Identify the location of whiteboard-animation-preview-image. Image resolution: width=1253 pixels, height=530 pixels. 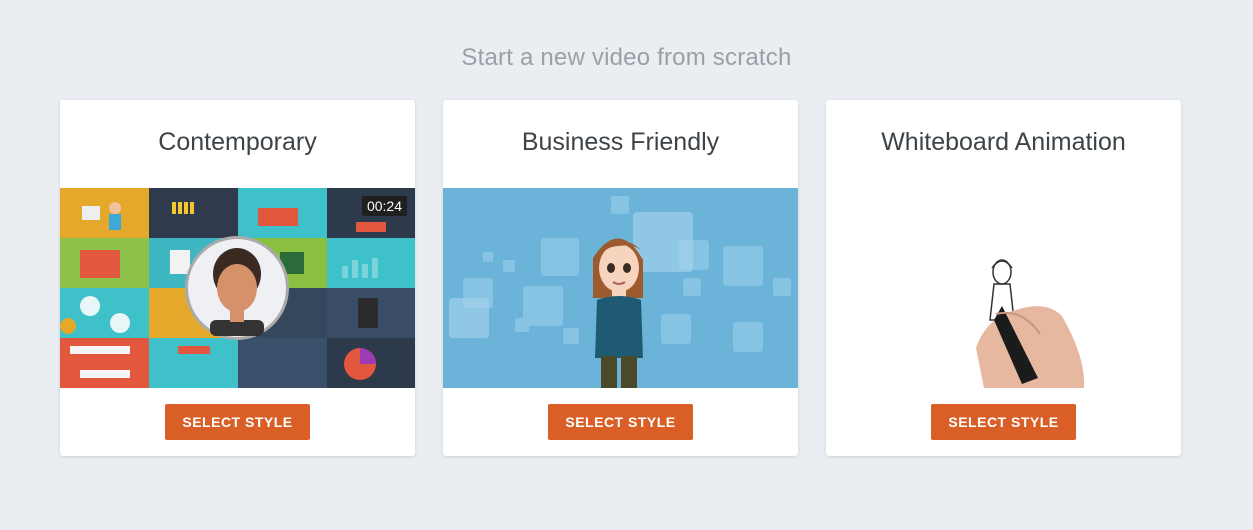
(1003, 288).